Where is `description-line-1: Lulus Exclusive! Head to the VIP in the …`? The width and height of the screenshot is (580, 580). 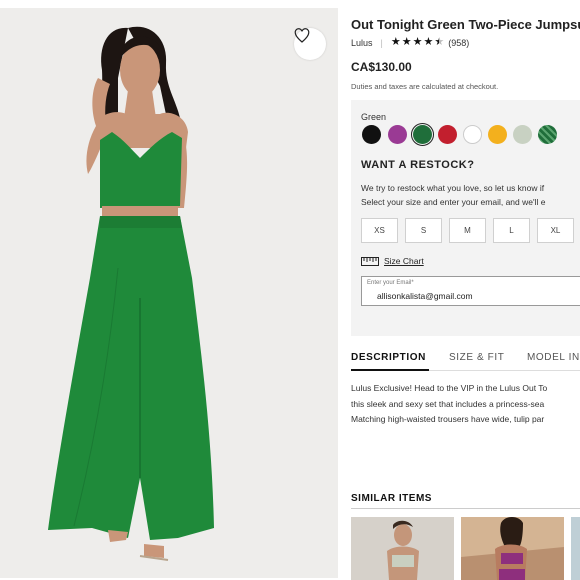 description-line-1: Lulus Exclusive! Head to the VIP in the … is located at coordinates (449, 388).